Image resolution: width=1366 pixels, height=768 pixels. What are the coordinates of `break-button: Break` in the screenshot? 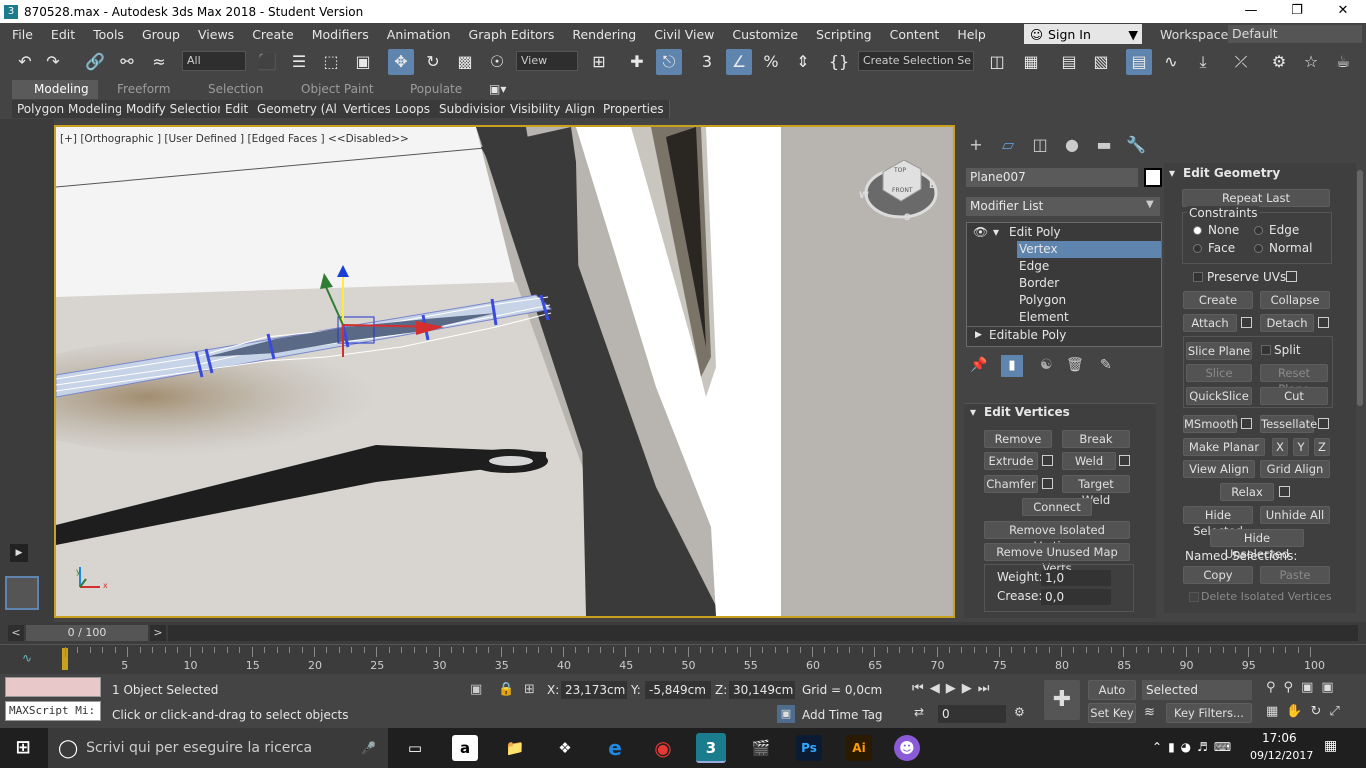 It's located at (1096, 439).